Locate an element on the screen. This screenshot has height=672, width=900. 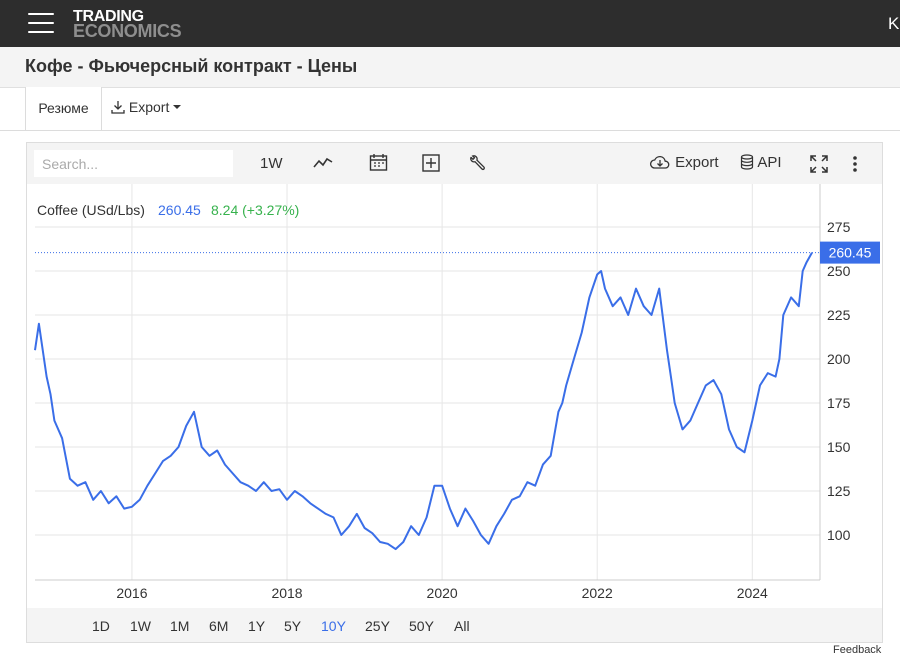
api-button: API is located at coordinates (761, 162).